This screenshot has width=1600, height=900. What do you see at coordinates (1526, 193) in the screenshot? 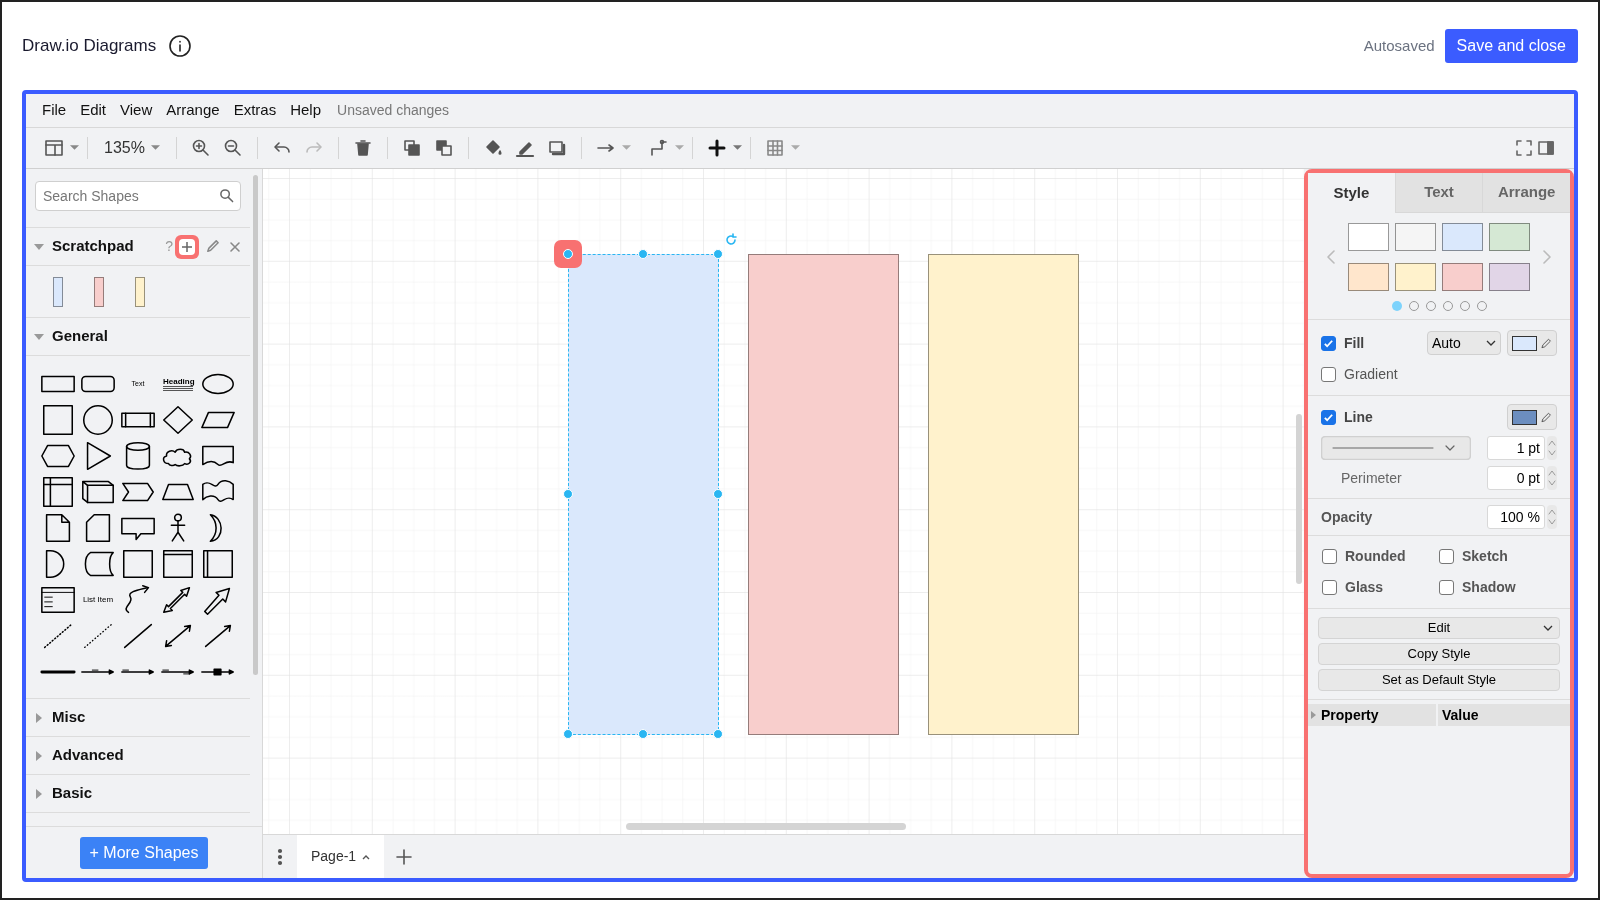
I see `tab: Arrange` at bounding box center [1526, 193].